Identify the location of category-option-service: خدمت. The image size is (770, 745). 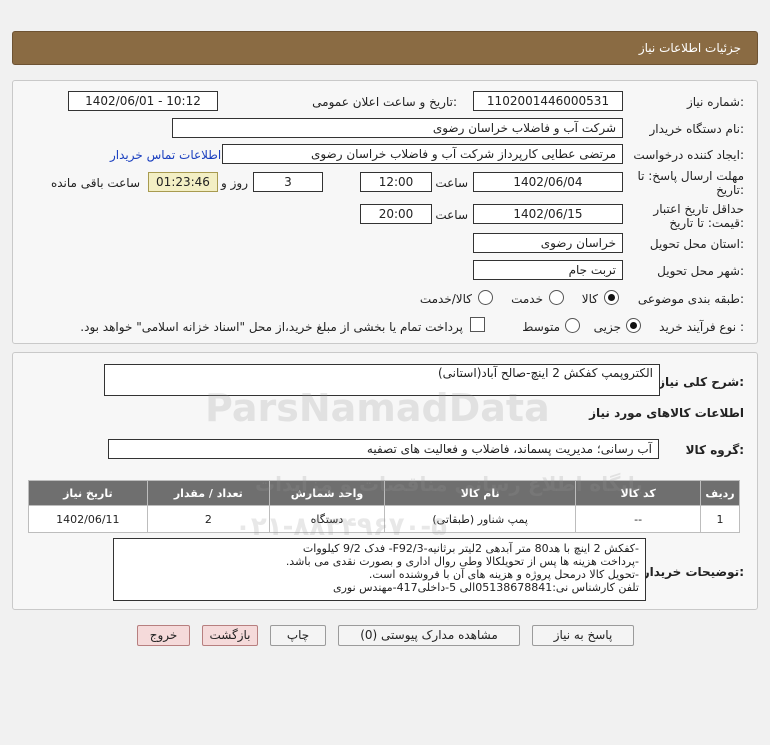
(527, 299).